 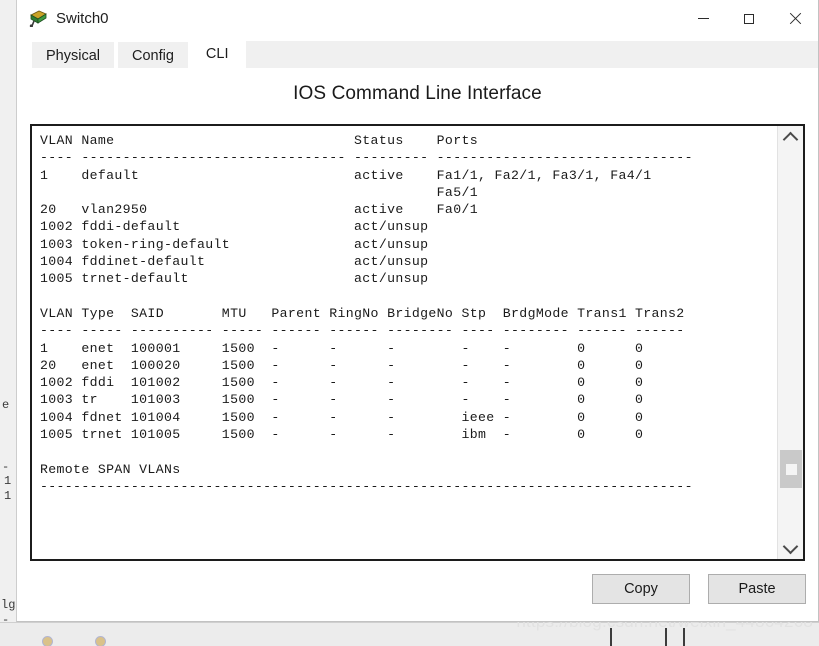 I want to click on minimize-button, so click(x=703, y=18).